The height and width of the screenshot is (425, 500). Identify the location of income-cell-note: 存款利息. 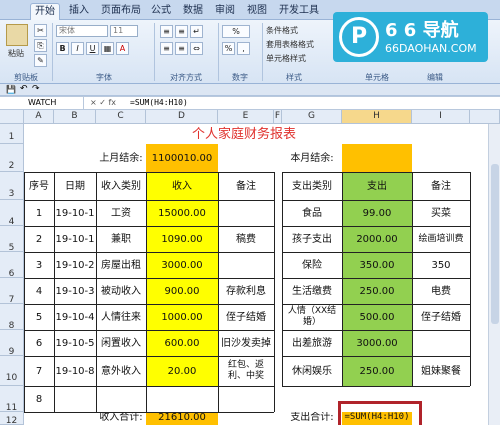
(246, 291).